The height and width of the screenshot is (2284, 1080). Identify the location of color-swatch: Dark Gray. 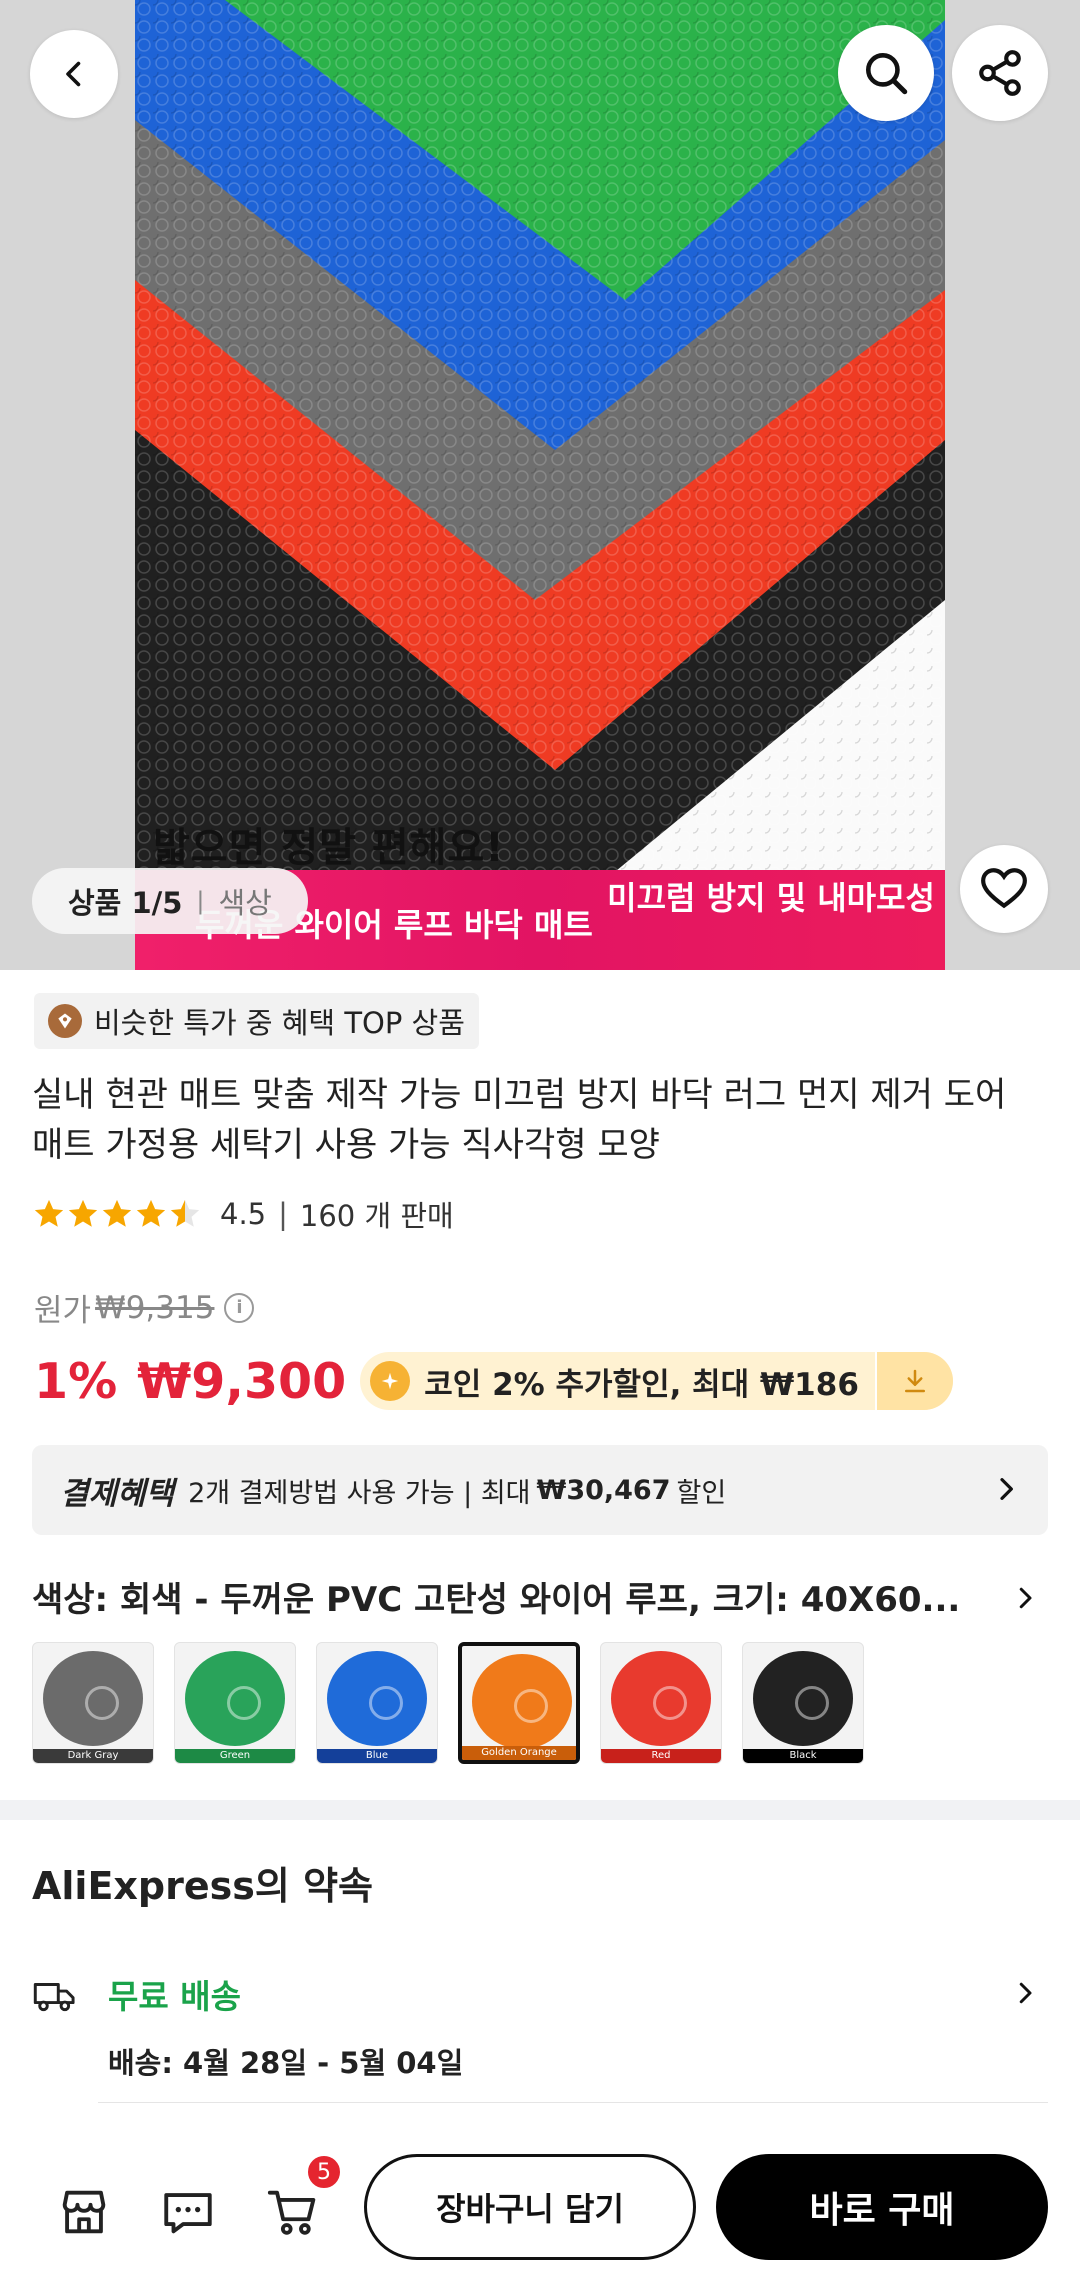
(93, 1703).